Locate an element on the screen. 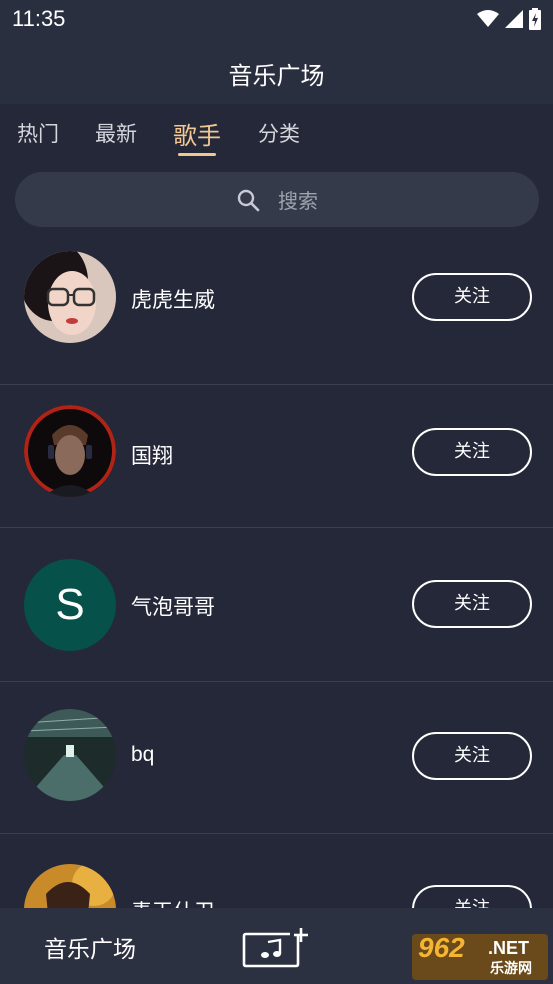 This screenshot has height=984, width=553. status-time: 11:35 is located at coordinates (39, 18).